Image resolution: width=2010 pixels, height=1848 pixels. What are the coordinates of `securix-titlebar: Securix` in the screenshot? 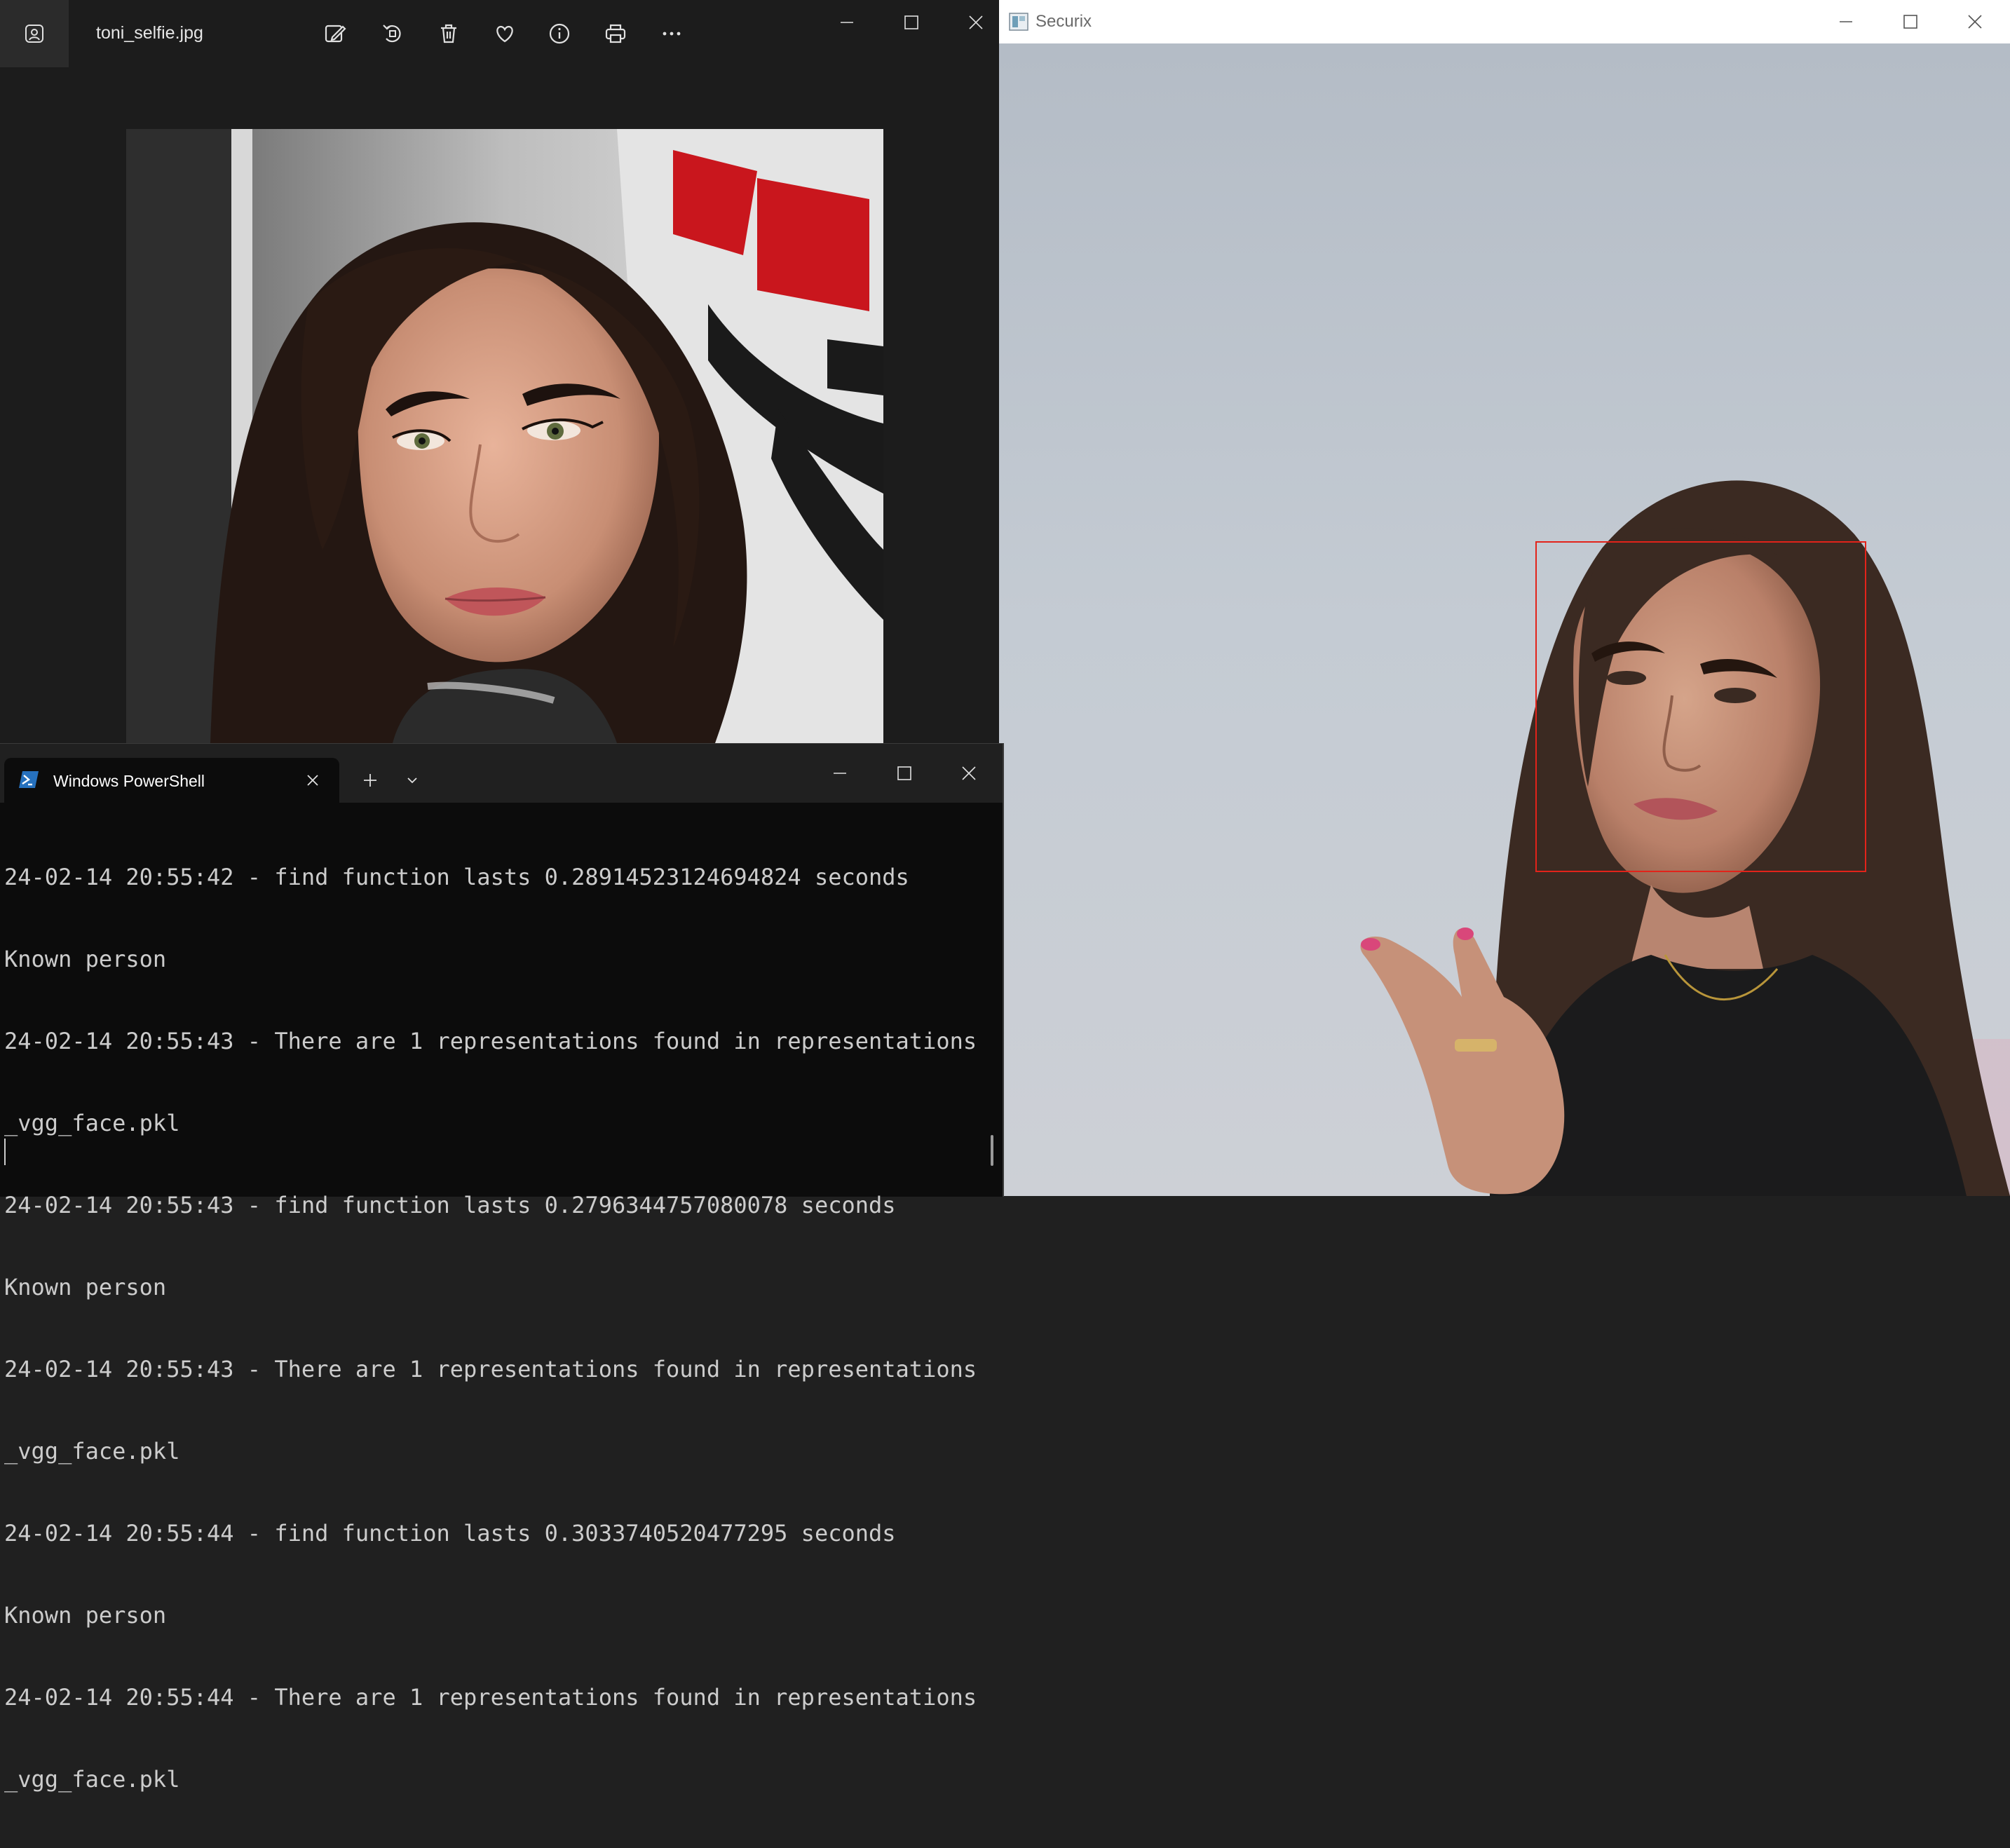 It's located at (1505, 22).